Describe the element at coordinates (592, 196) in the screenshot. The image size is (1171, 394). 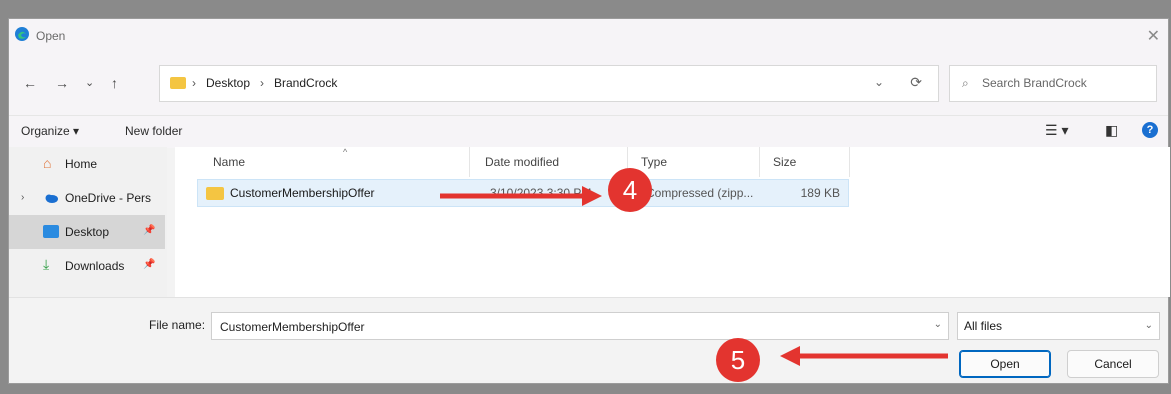
I see `arrow-4-head` at that location.